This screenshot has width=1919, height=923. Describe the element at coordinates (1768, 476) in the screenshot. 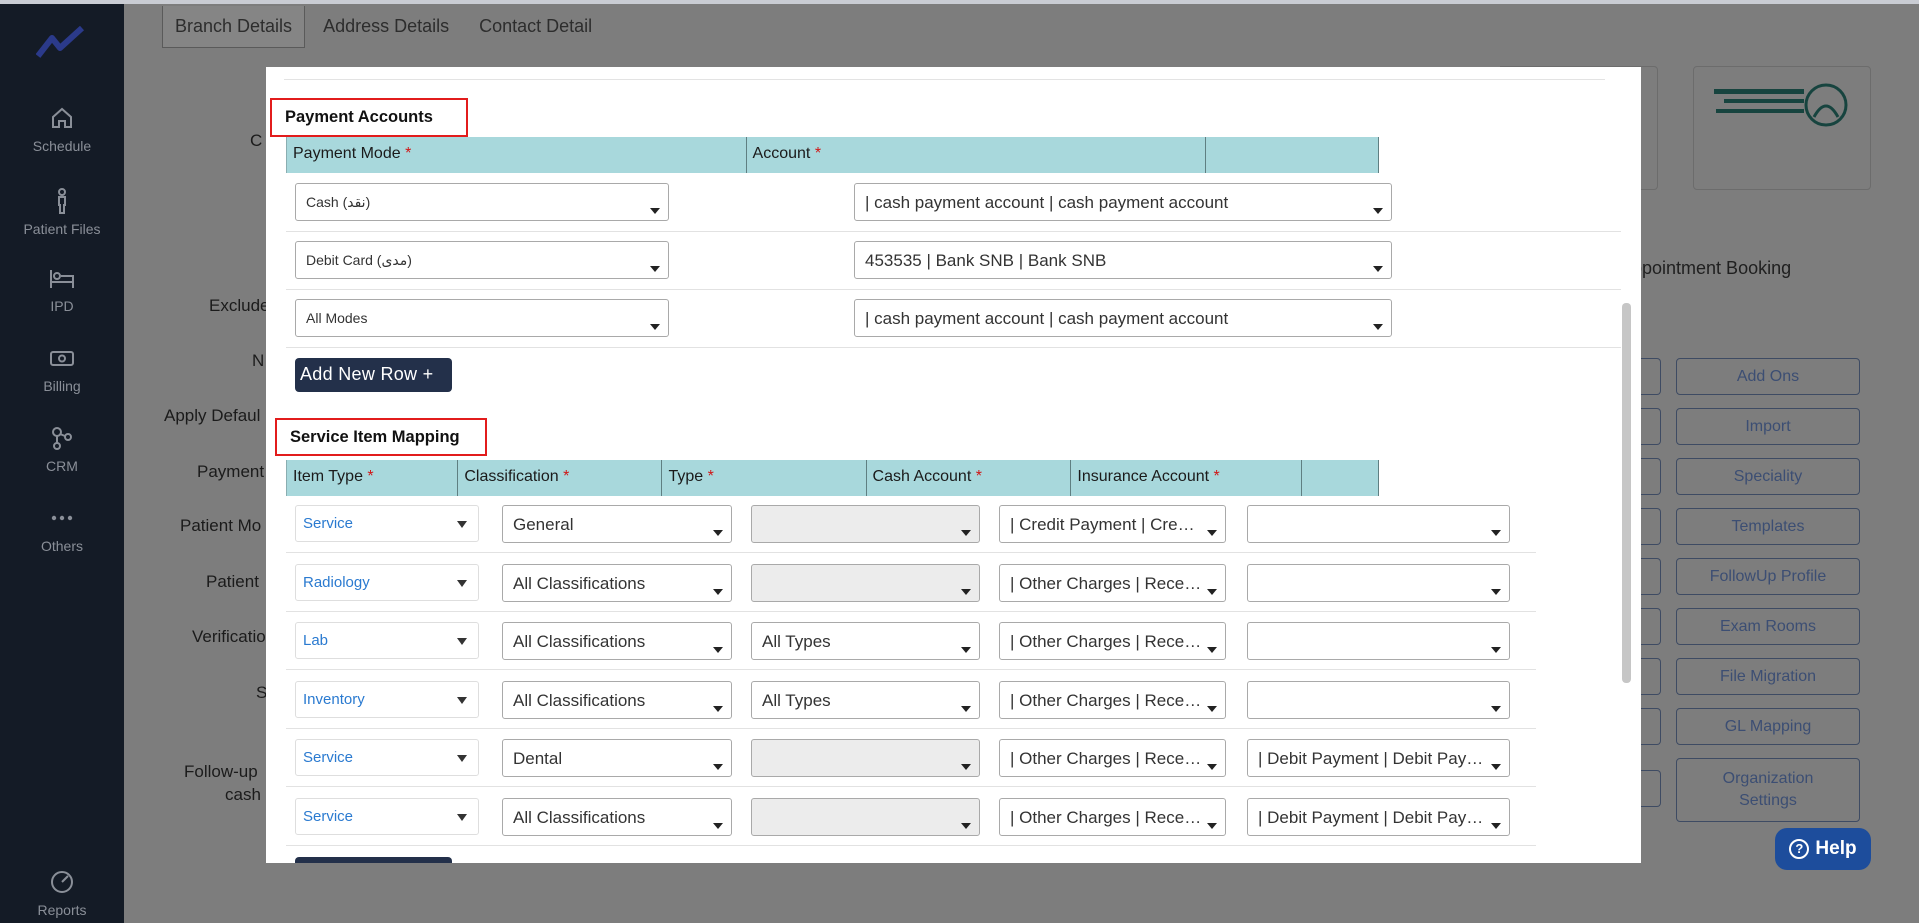

I see `speciality-button: Speciality` at that location.